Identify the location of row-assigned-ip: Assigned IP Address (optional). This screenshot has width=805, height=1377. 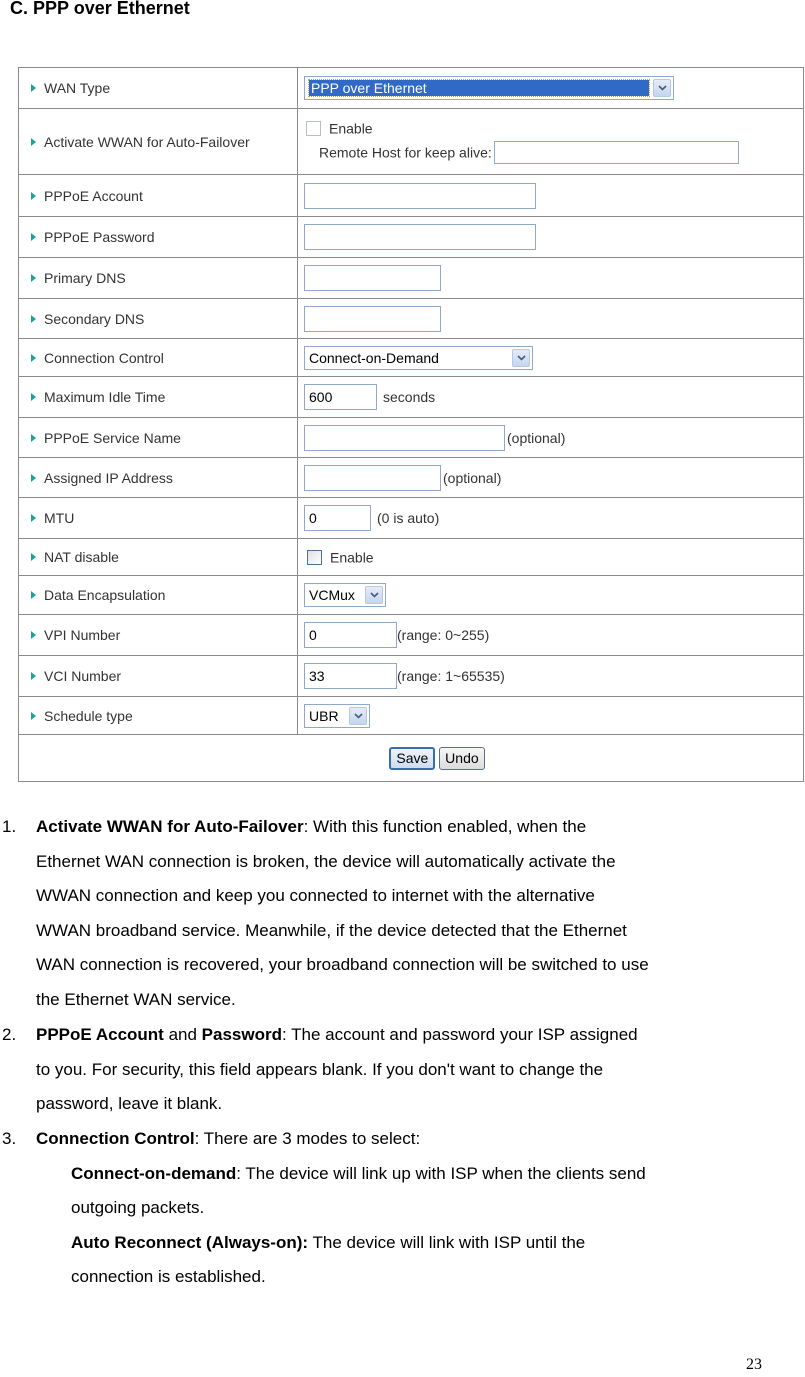
(411, 477).